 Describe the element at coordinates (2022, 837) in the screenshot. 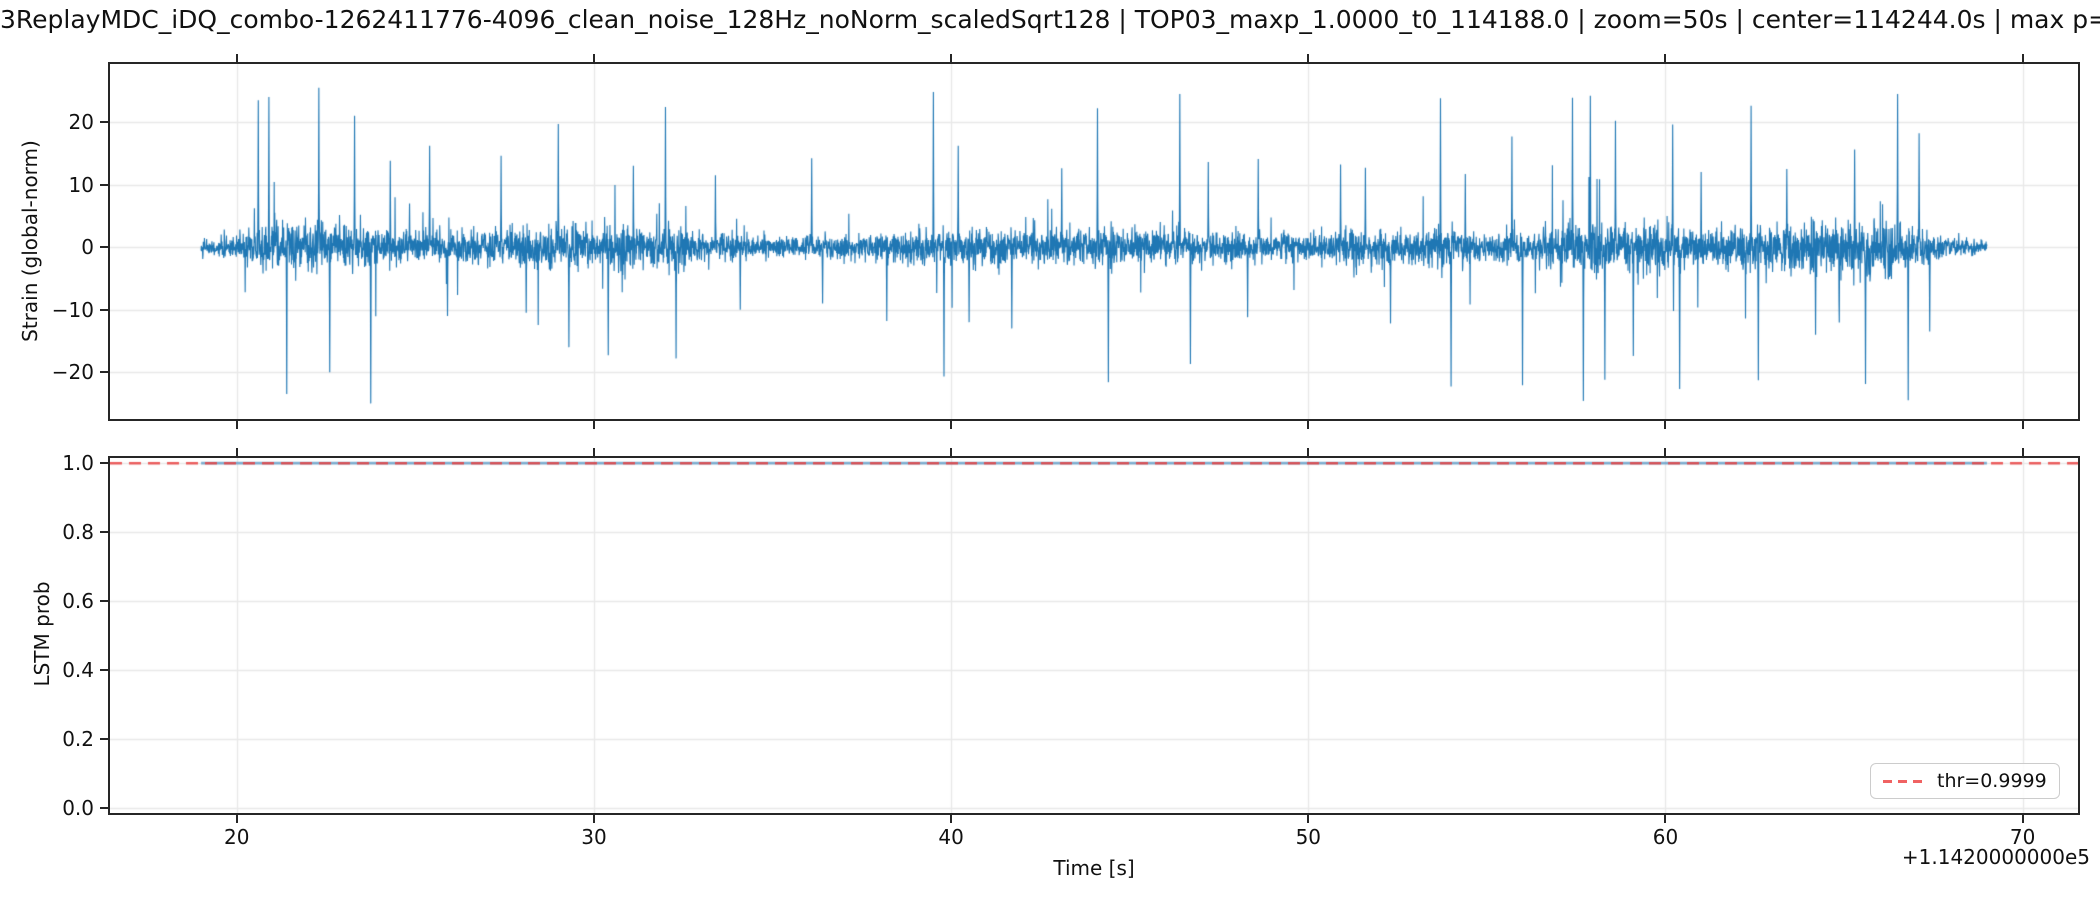

I see `x-tick-label: 70` at that location.